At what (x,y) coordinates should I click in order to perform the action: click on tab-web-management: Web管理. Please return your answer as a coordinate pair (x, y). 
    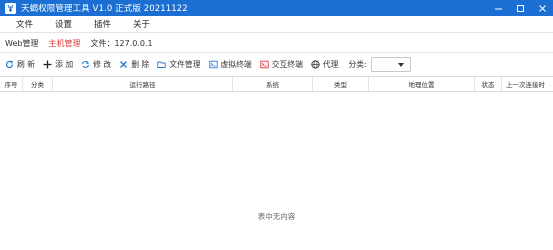
    Looking at the image, I should click on (21, 44).